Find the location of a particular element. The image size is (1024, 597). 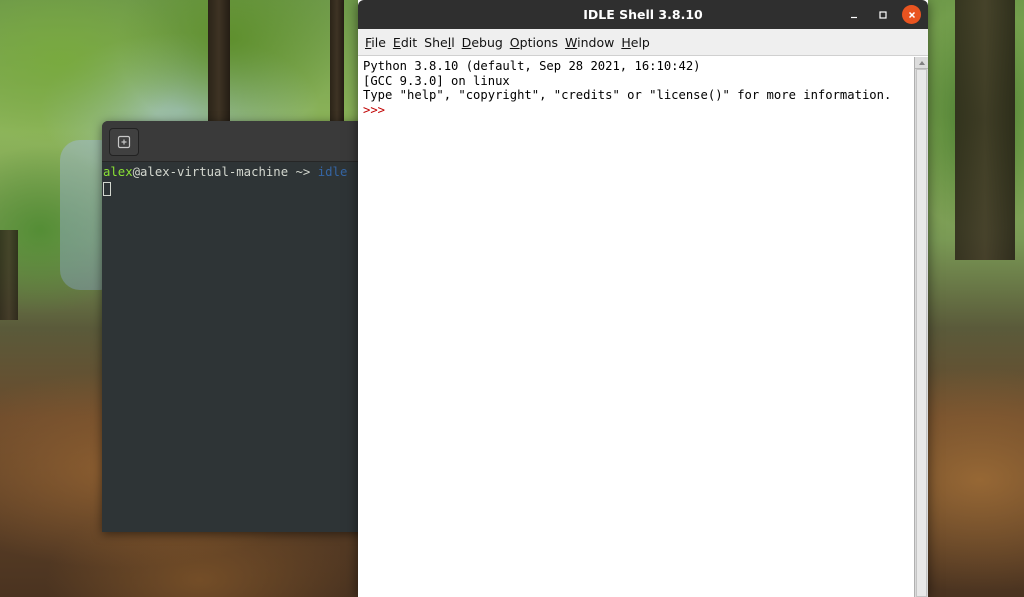

minimize-icon is located at coordinates (853, 17).